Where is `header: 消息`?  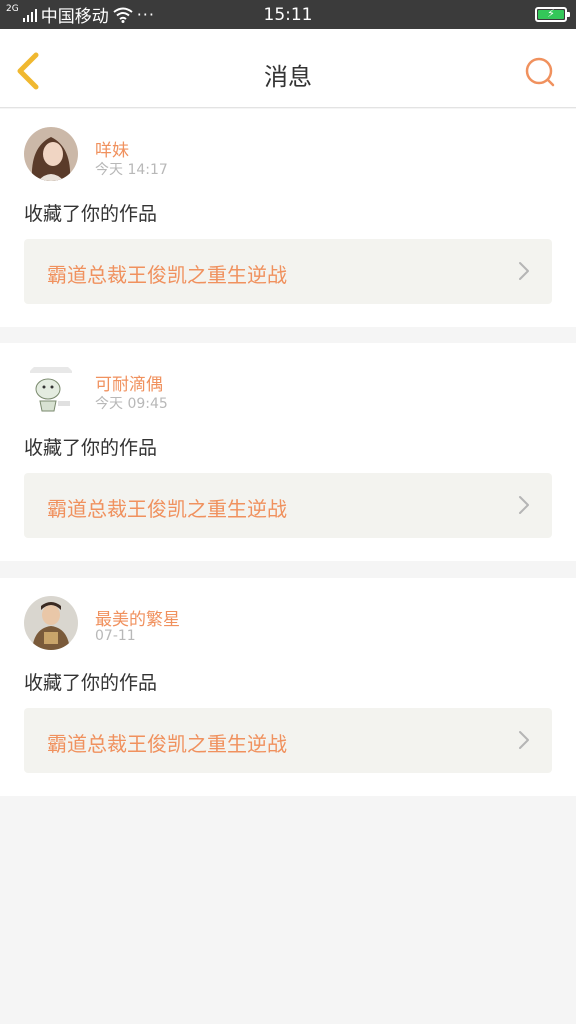 header: 消息 is located at coordinates (288, 68).